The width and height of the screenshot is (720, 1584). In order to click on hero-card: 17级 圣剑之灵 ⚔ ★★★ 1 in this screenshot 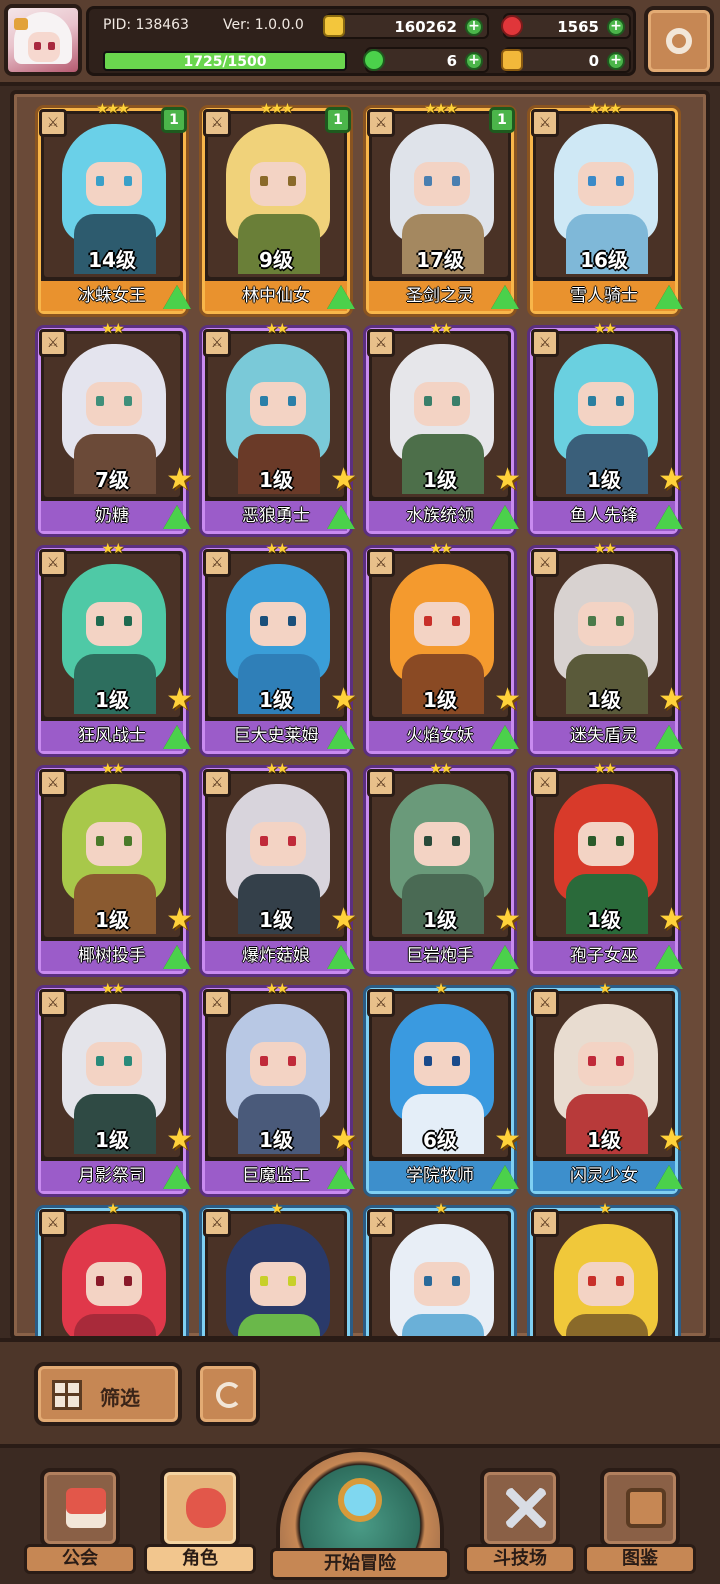, I will do `click(442, 207)`.